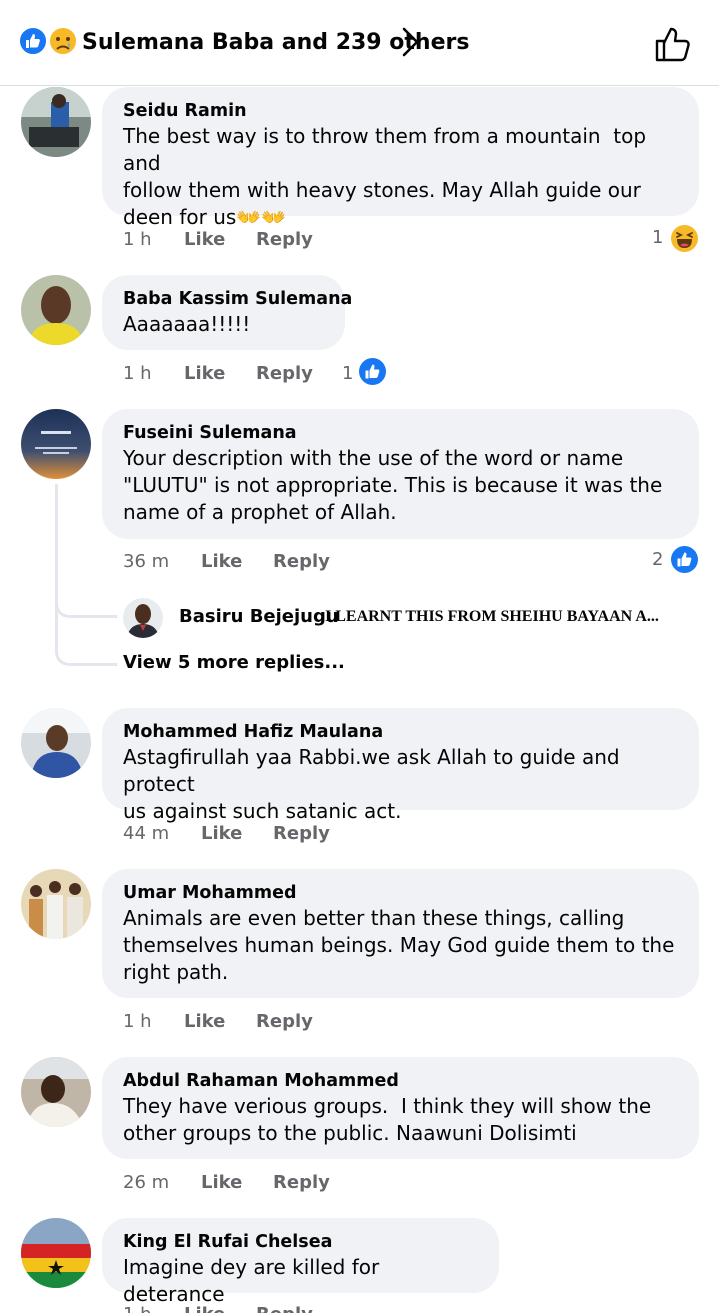  I want to click on comment-actions: 26 m Like Reply, so click(273, 1183).